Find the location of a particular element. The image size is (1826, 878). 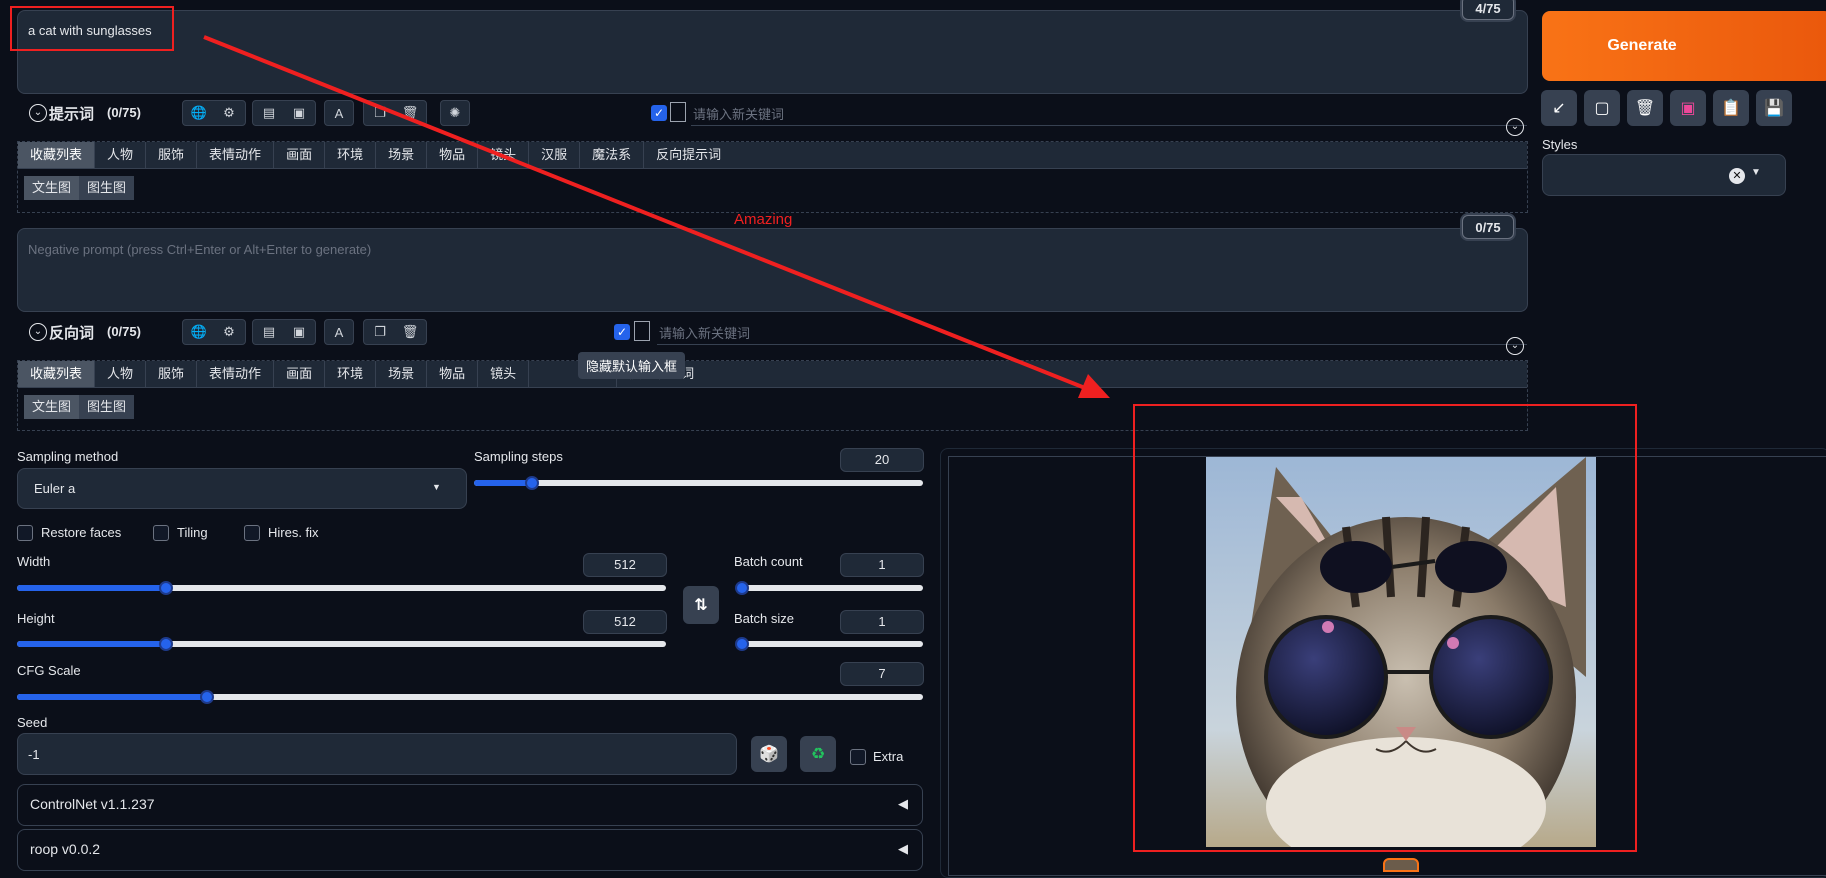

batch-size-slider is located at coordinates (829, 644).